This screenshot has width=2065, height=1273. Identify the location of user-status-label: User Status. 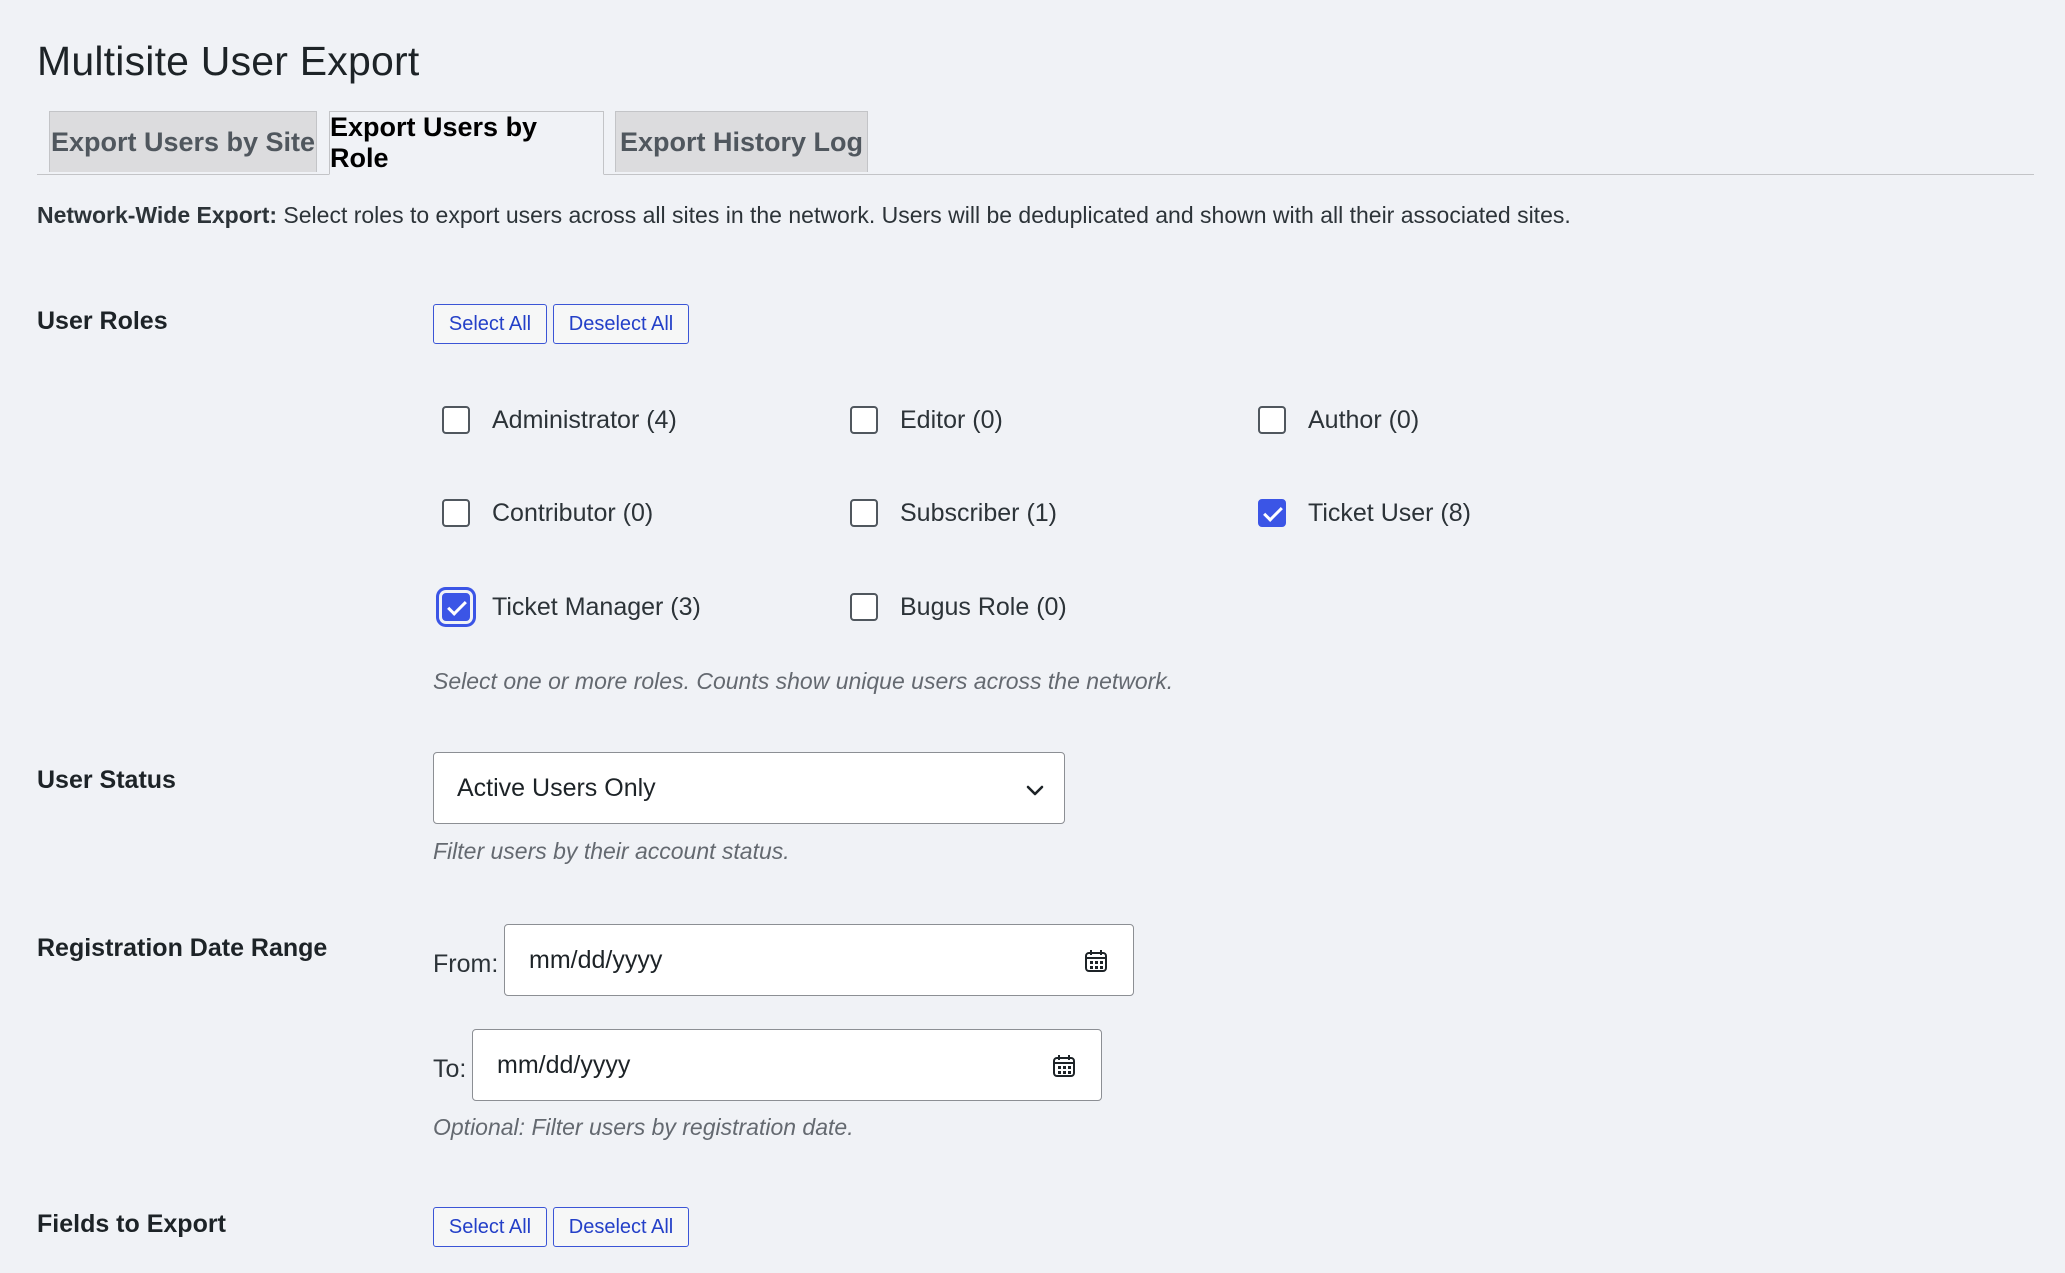
(106, 780).